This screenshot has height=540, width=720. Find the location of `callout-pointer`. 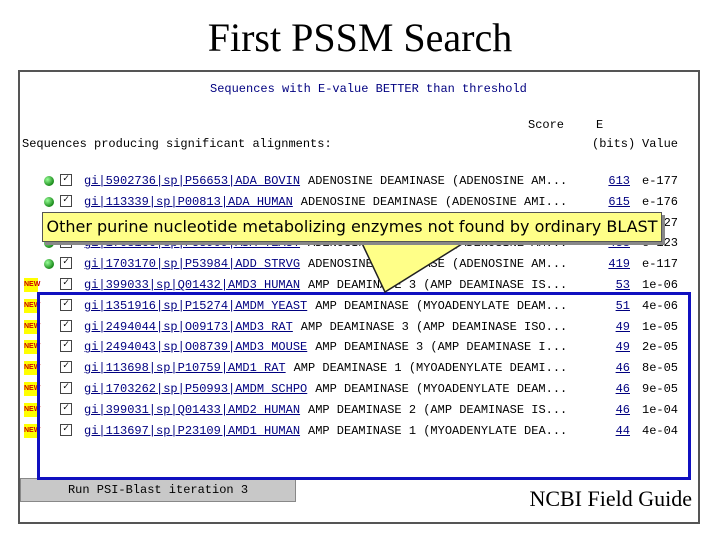

callout-pointer is located at coordinates (415, 266).